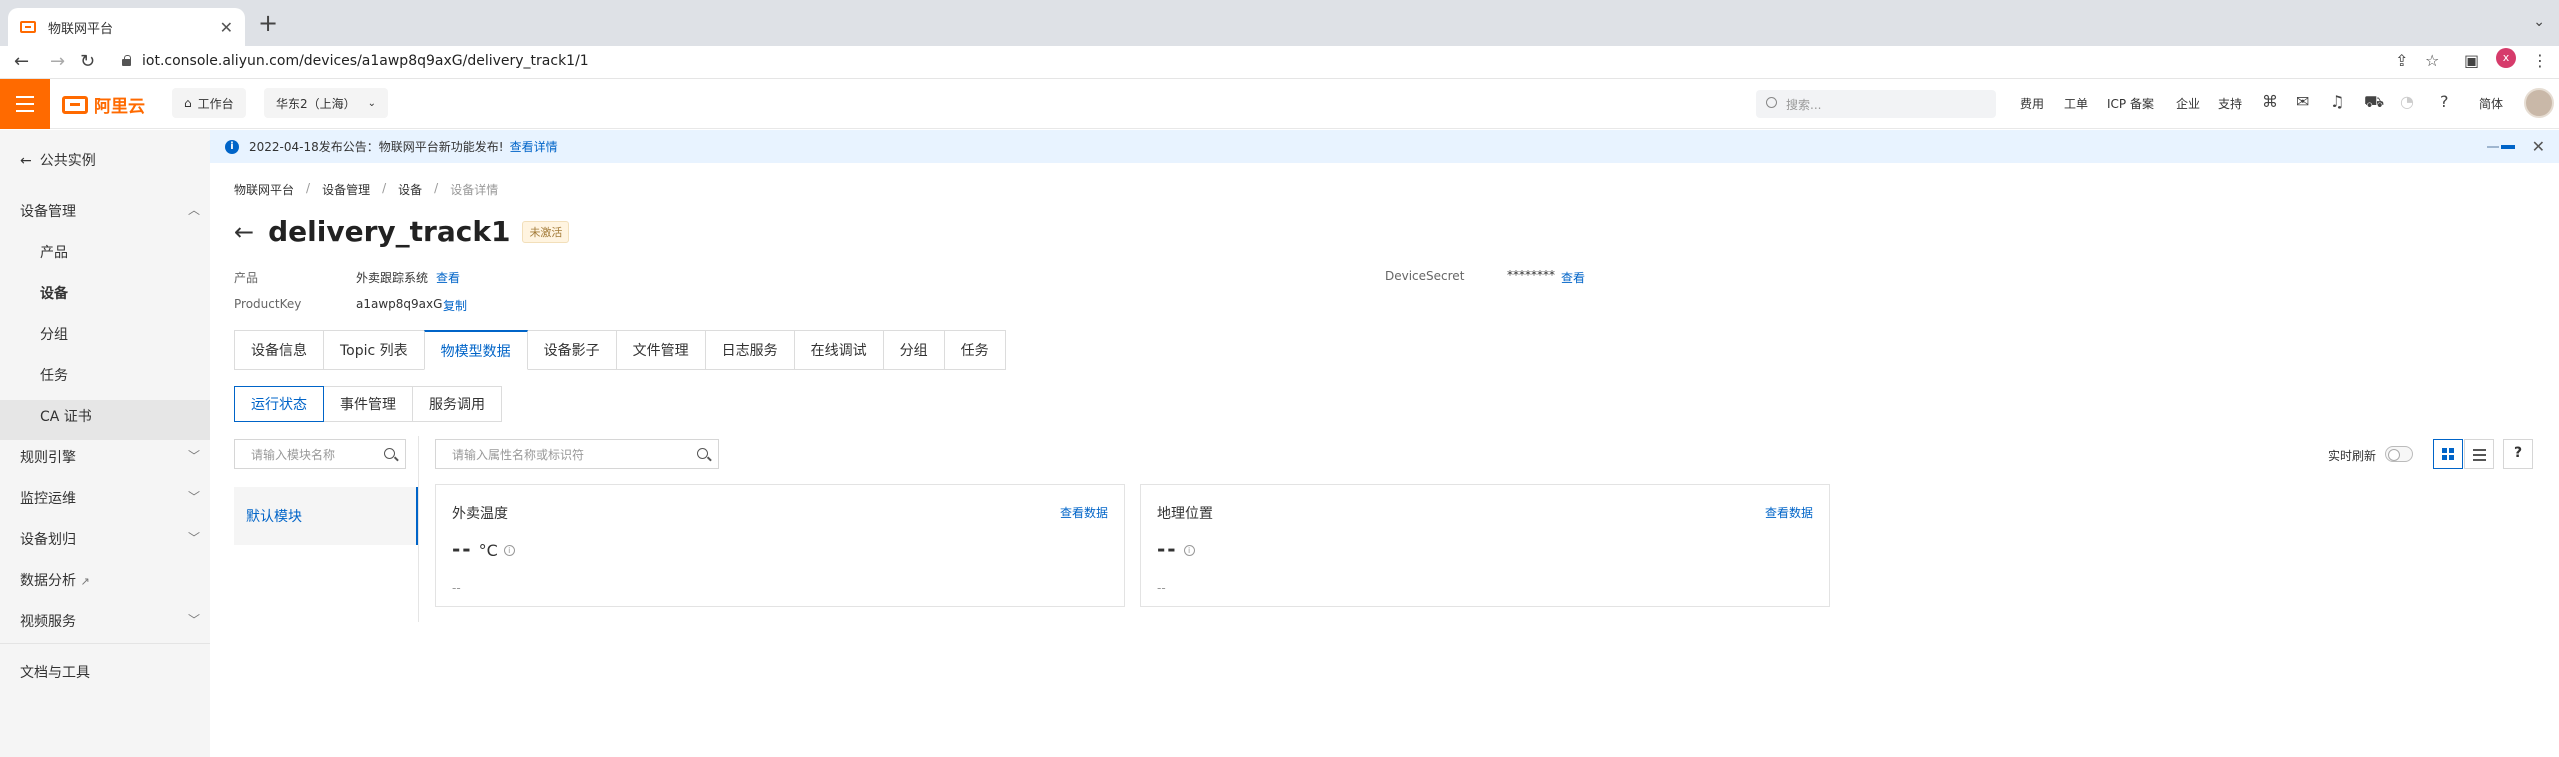 The image size is (2559, 757). What do you see at coordinates (54, 375) in the screenshot?
I see `sidebar-item-task: 任务` at bounding box center [54, 375].